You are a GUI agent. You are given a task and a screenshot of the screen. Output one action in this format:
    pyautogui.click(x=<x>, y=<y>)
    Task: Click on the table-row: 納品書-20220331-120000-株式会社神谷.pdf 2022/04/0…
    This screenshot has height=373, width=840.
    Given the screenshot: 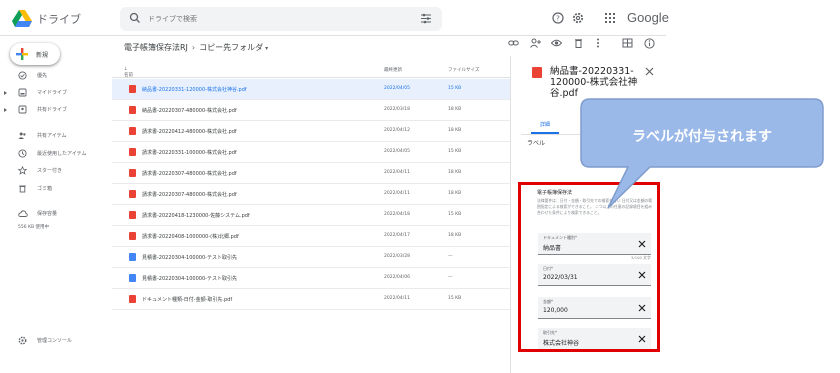 What is the action you would take?
    pyautogui.click(x=311, y=89)
    